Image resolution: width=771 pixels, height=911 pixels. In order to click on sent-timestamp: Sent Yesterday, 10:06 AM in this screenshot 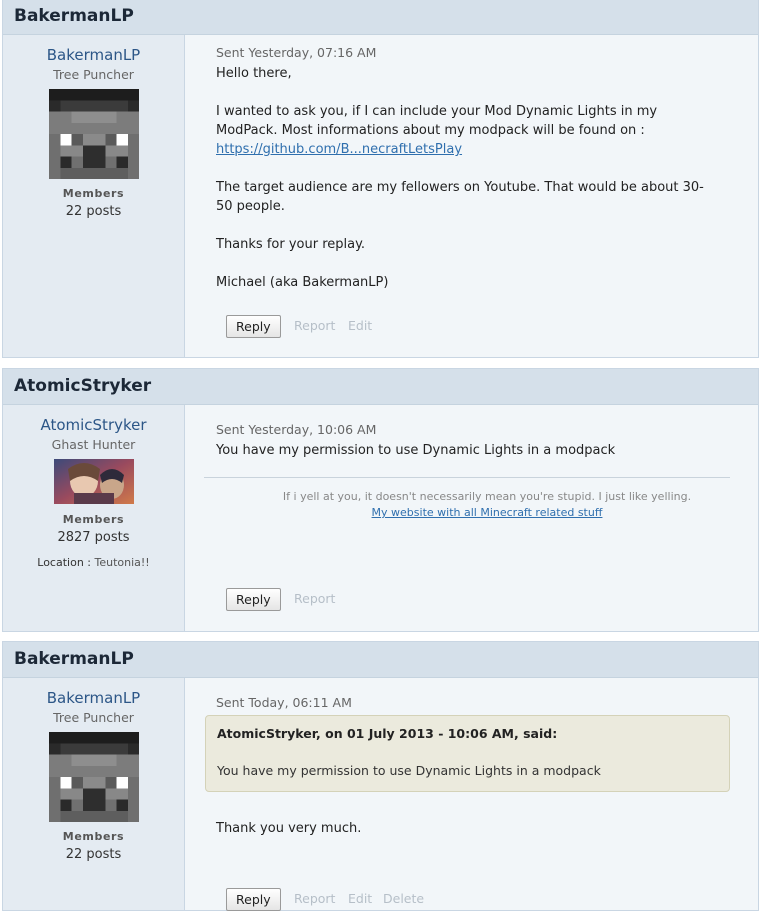, I will do `click(296, 429)`.